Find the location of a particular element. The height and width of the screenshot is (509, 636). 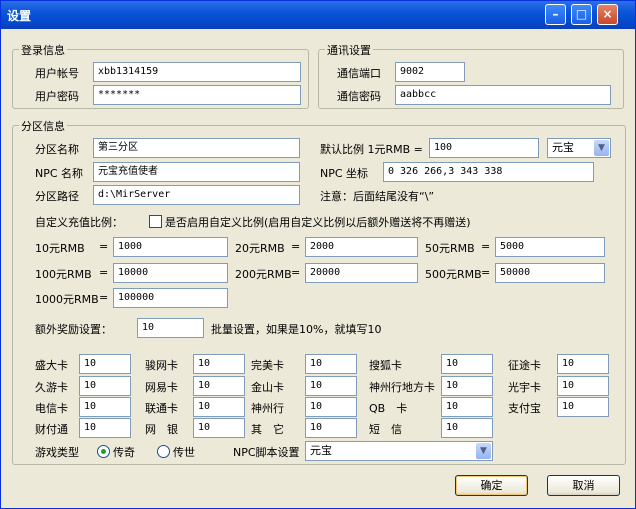

npc-name-input: 元宝充值使者 is located at coordinates (196, 172).